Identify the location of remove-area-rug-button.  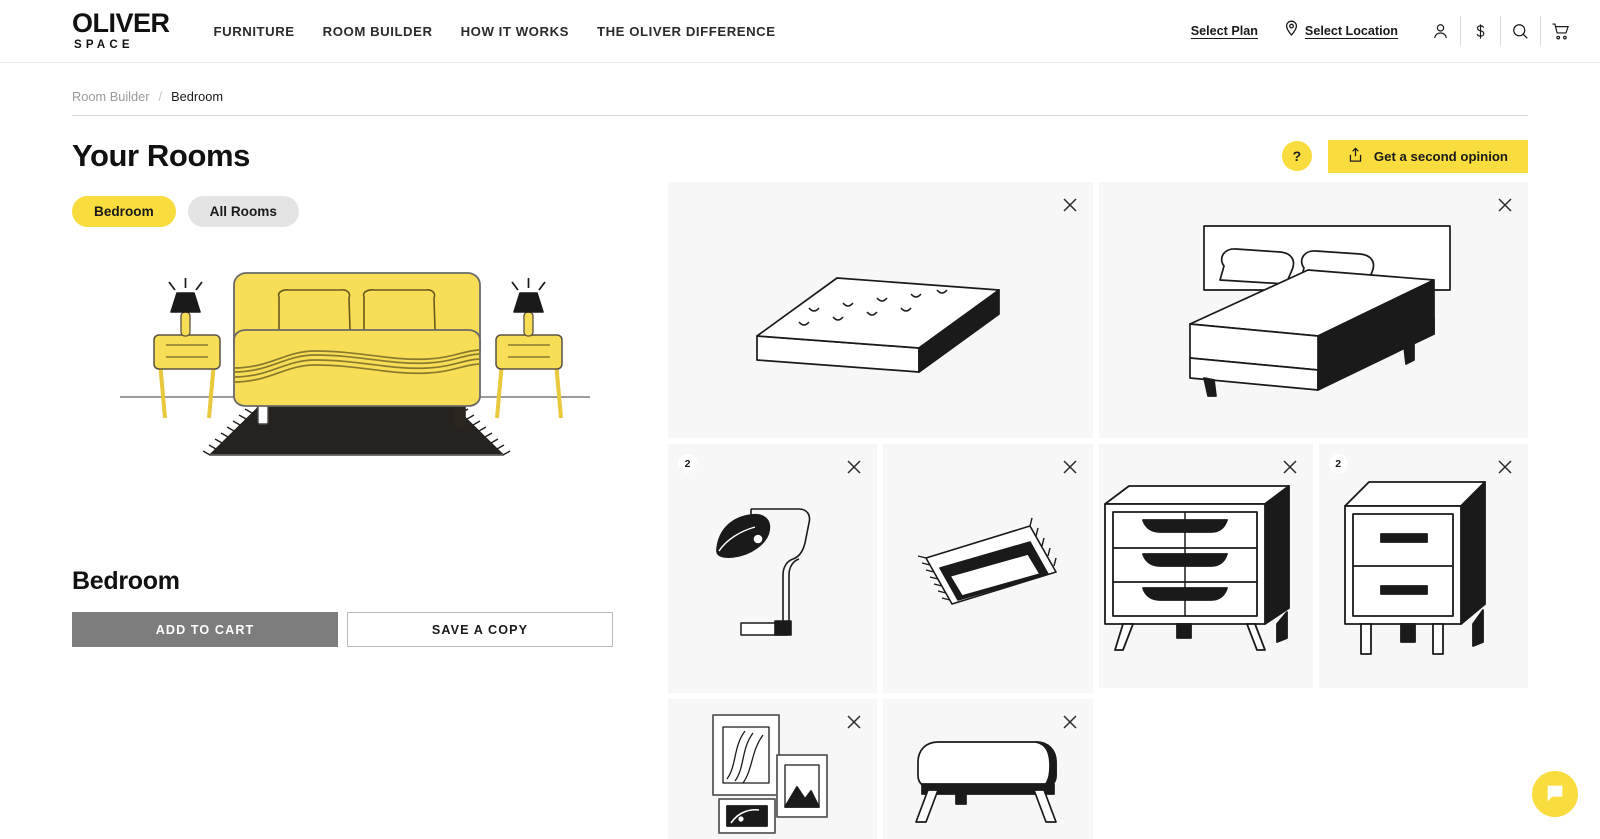
(1070, 467).